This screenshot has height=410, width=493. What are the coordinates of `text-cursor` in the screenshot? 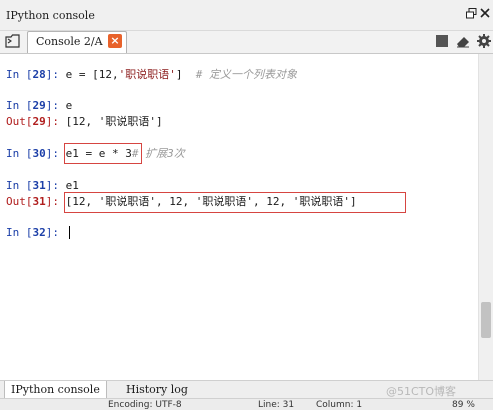 It's located at (69, 232).